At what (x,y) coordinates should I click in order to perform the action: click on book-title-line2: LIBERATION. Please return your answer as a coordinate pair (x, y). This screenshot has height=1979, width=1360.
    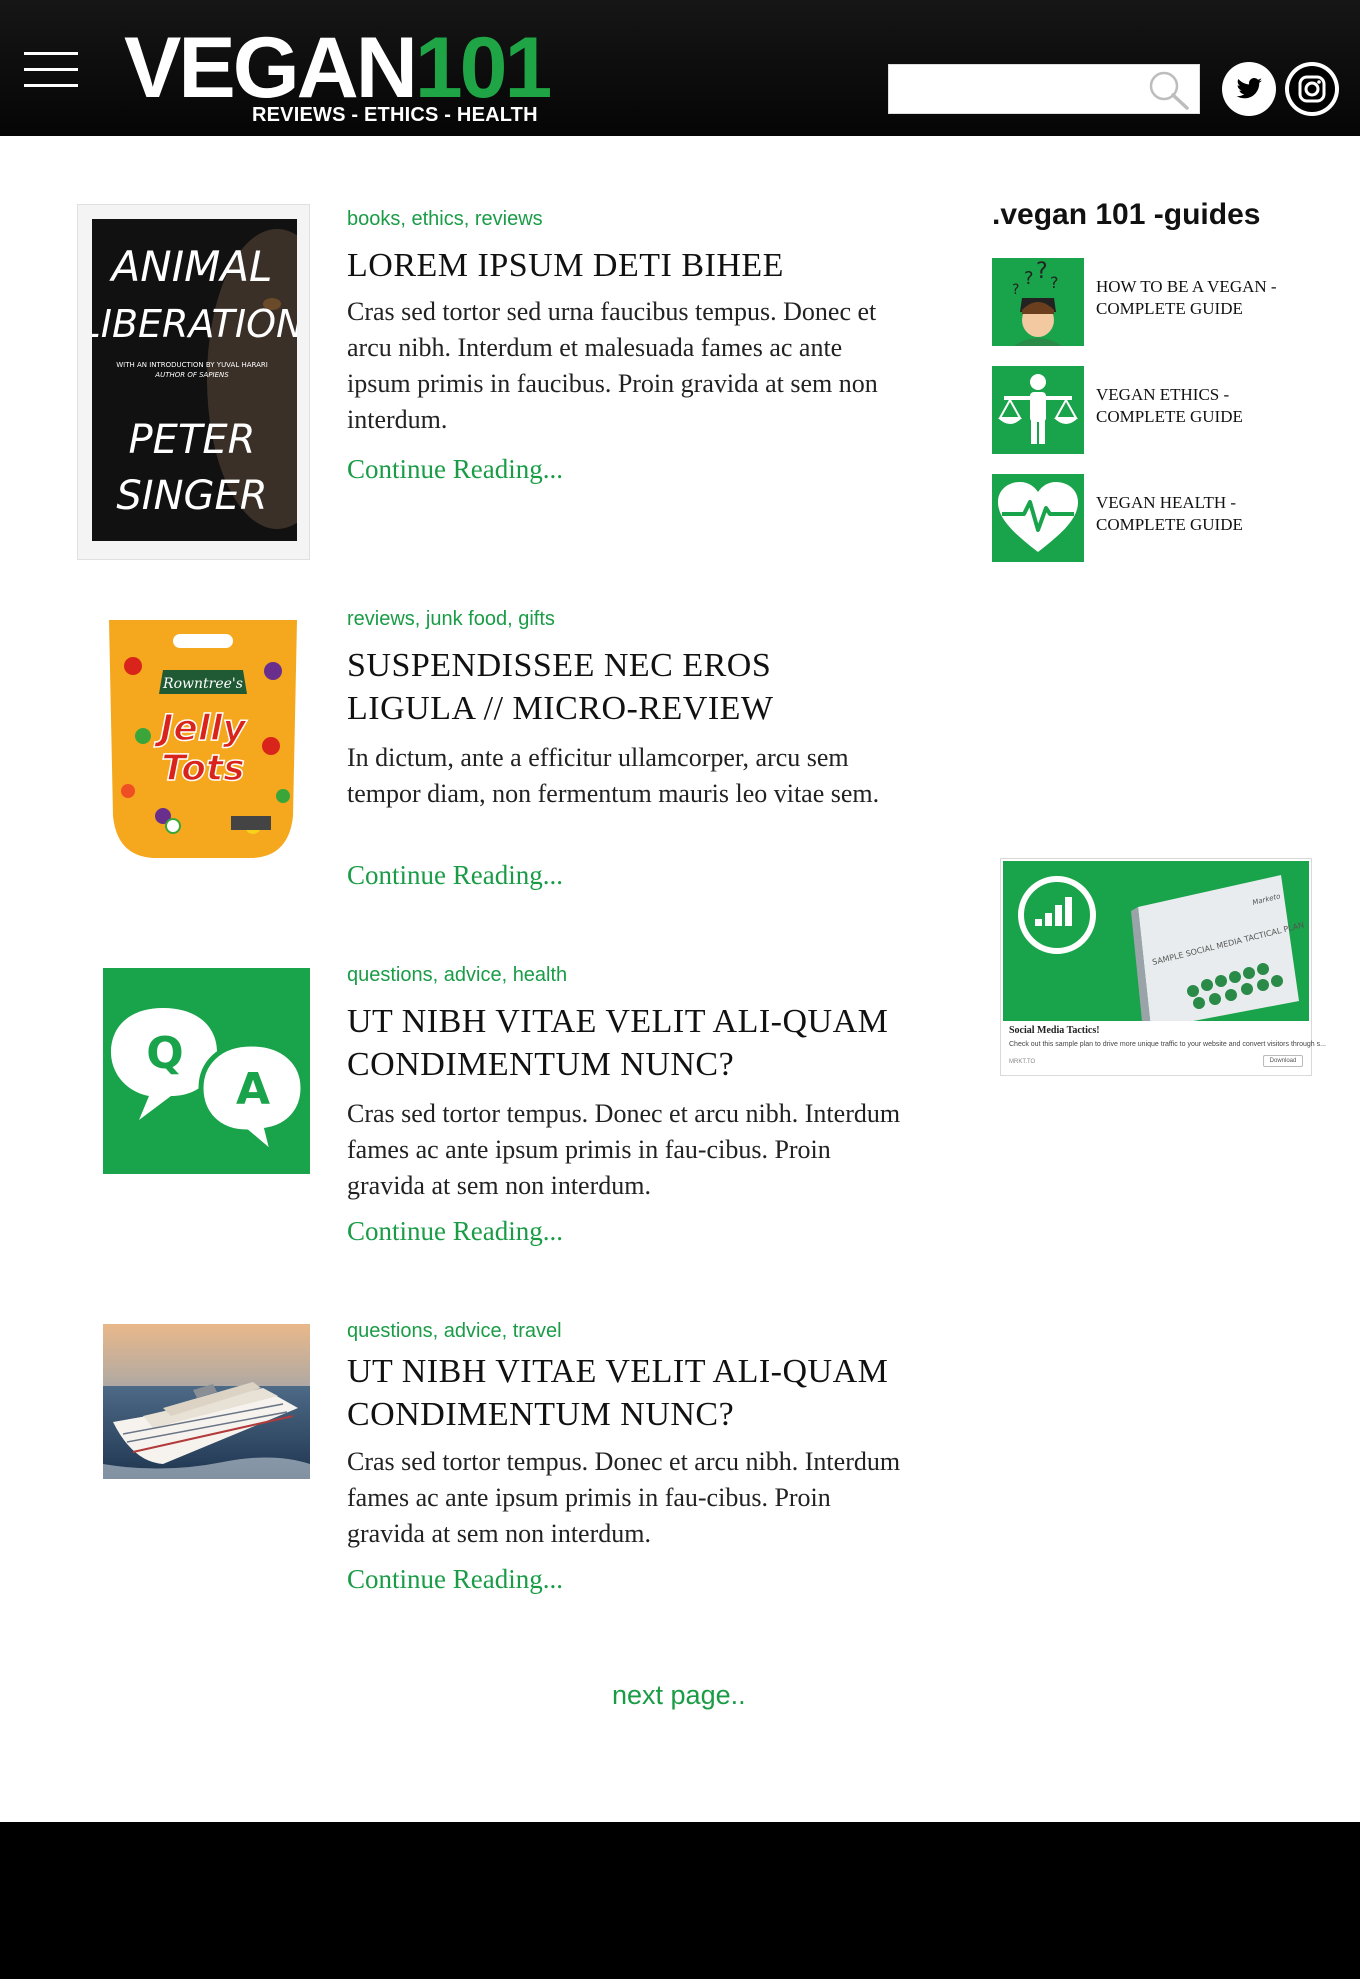
    Looking at the image, I should click on (194, 324).